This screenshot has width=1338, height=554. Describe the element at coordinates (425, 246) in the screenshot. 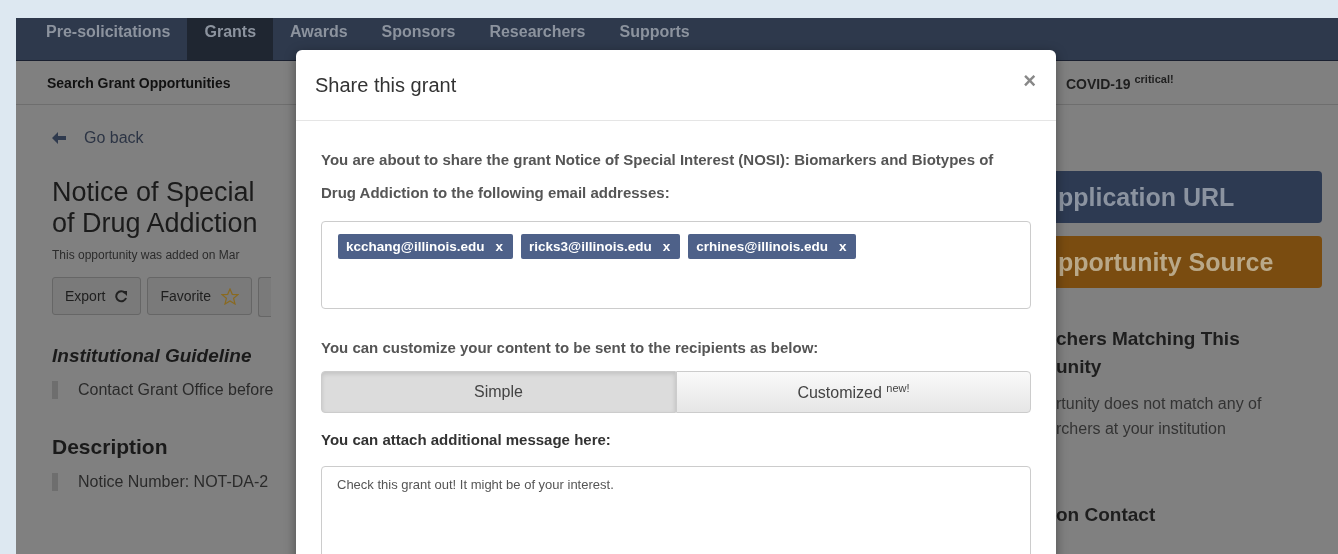

I see `email-tag: kcchang@illinois.edu x` at that location.